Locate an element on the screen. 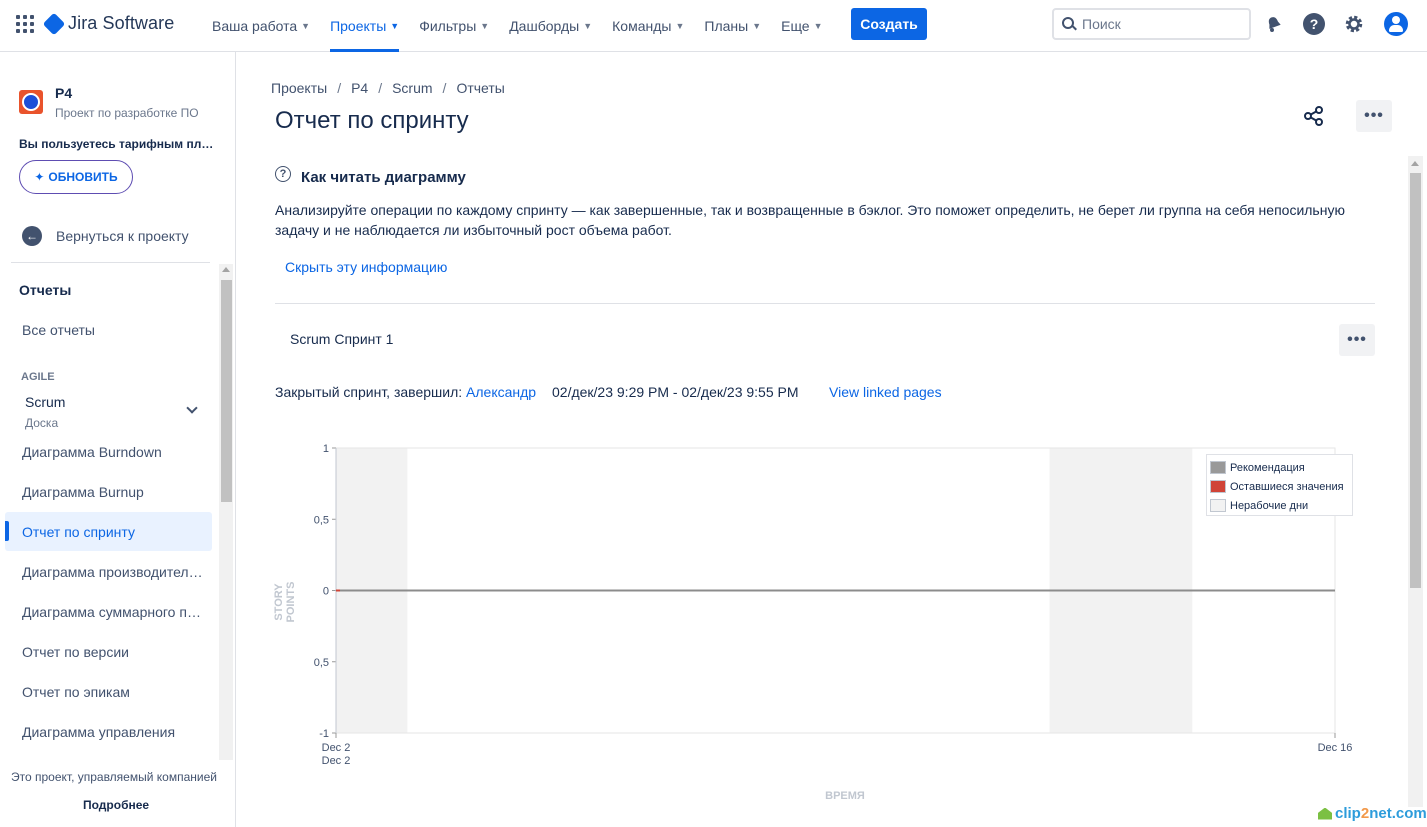 The width and height of the screenshot is (1427, 827). managed-project-note: Это проект, управляемый компанией is located at coordinates (114, 777).